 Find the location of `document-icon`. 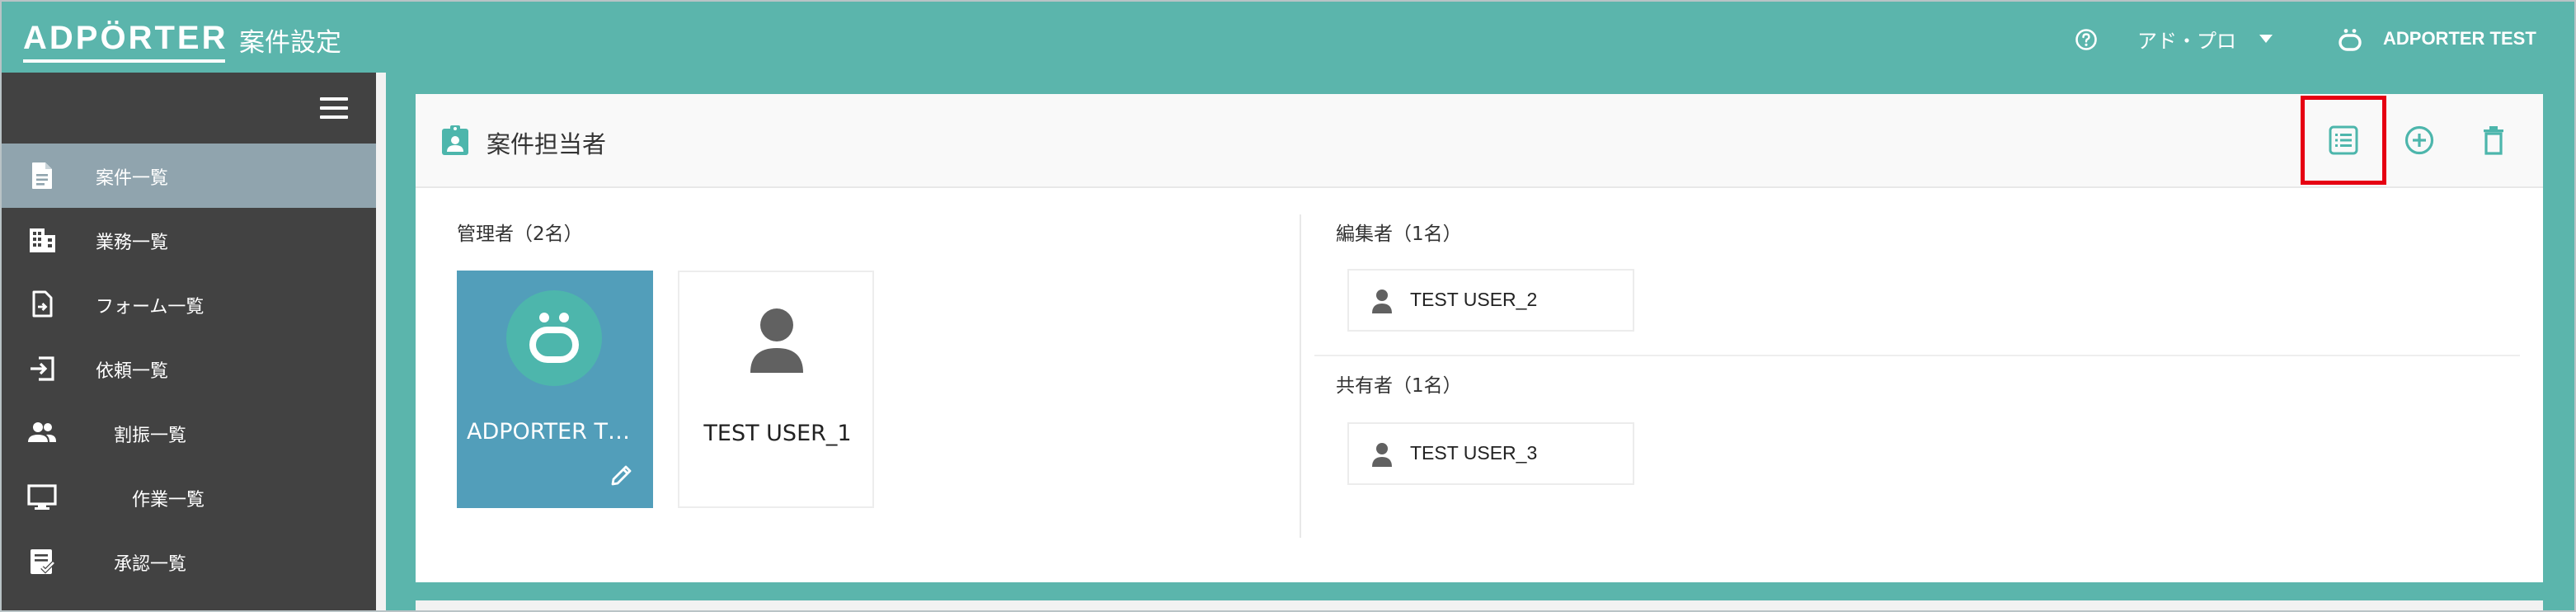

document-icon is located at coordinates (42, 175).